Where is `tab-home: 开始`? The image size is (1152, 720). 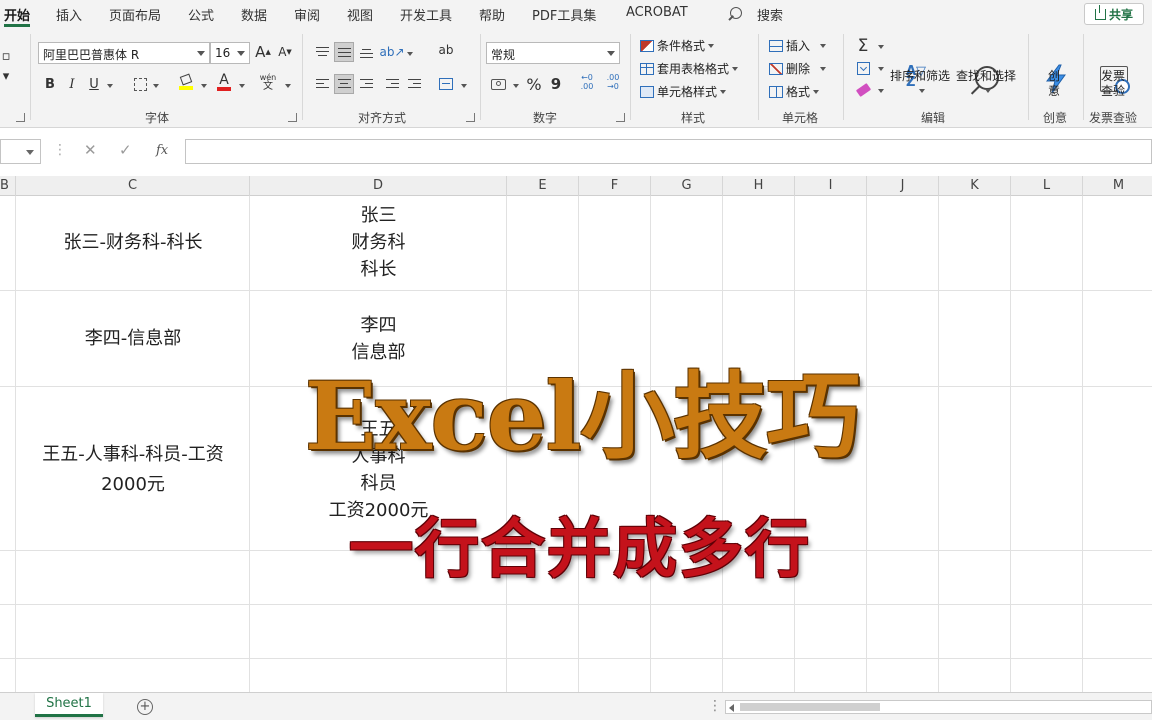 tab-home: 开始 is located at coordinates (17, 14).